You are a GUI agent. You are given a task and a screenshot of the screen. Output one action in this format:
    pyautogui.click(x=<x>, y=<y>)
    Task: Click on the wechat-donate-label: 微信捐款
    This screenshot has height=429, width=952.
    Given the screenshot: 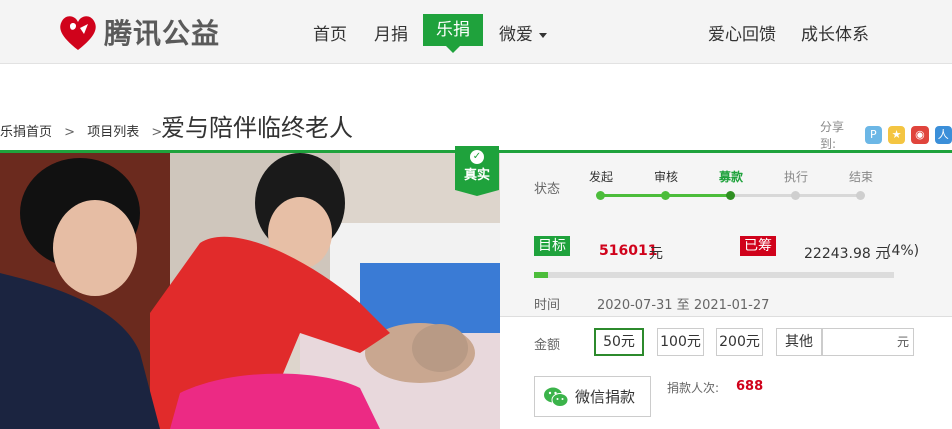 What is the action you would take?
    pyautogui.click(x=605, y=397)
    